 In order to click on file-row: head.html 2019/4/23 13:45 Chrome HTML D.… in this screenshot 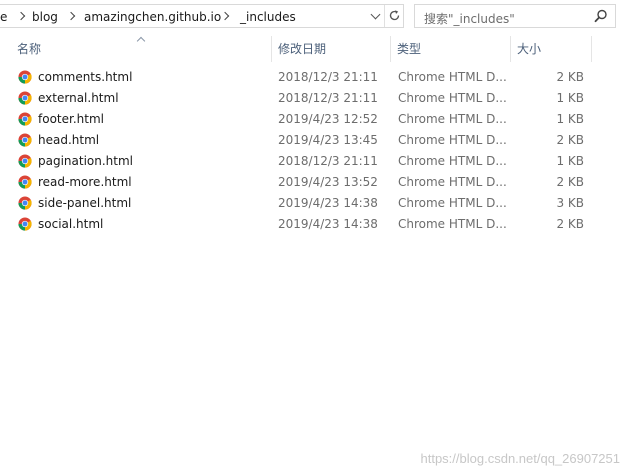, I will do `click(314, 140)`.